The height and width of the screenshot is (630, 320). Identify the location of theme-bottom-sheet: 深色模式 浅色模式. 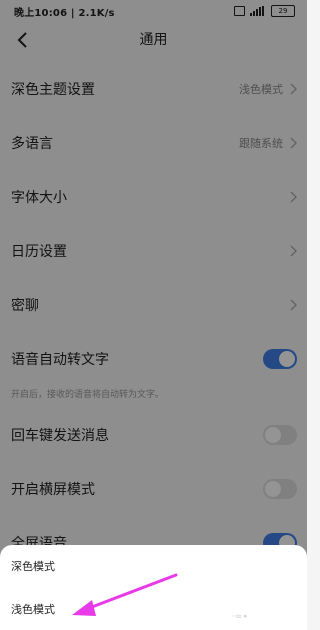
(153, 587).